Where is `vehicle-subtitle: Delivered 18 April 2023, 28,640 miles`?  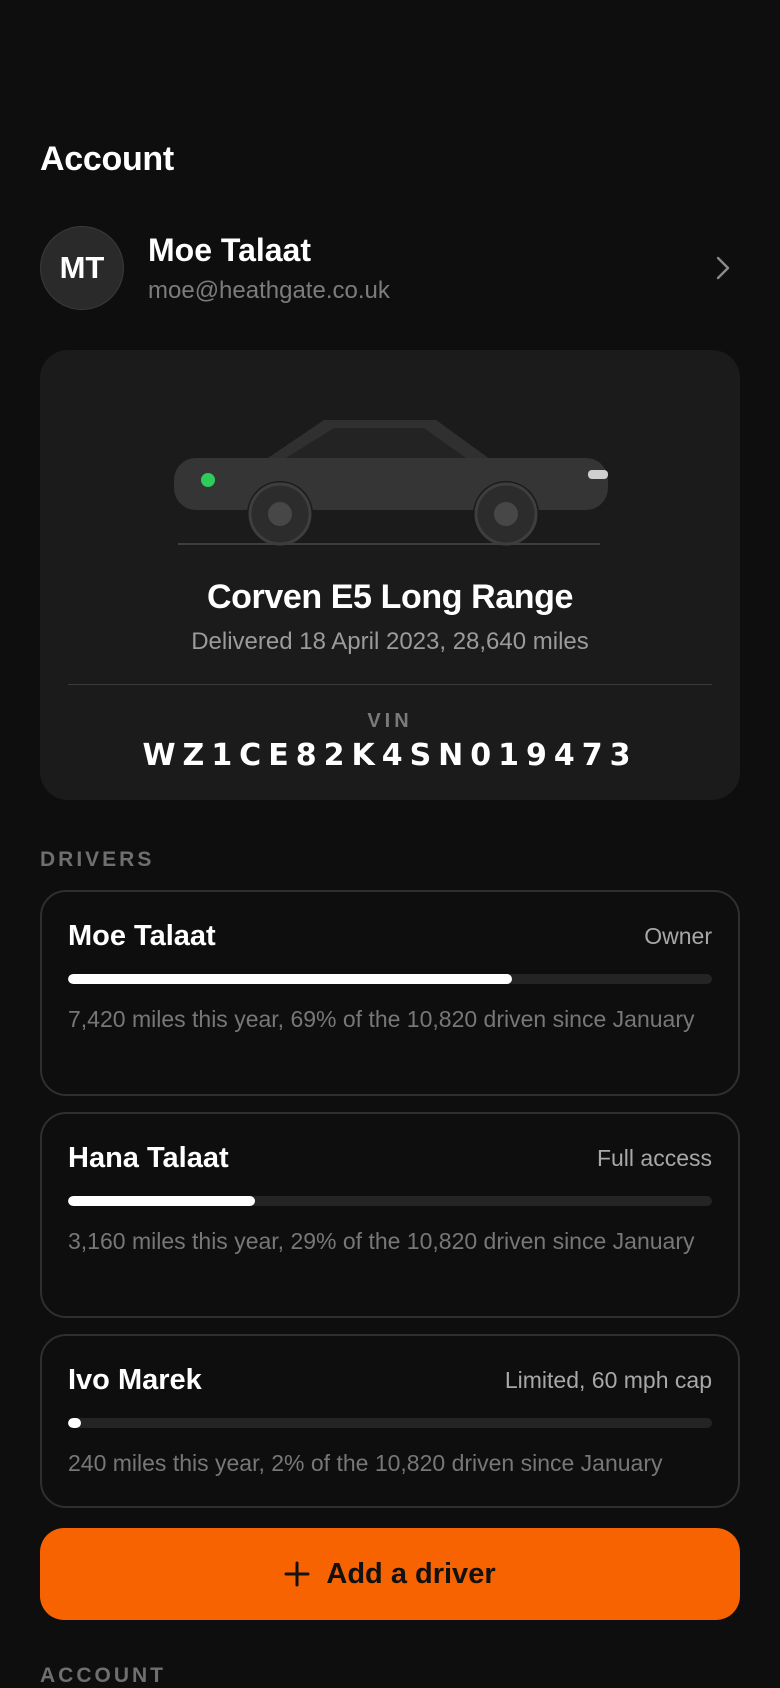
vehicle-subtitle: Delivered 18 April 2023, 28,640 miles is located at coordinates (390, 641).